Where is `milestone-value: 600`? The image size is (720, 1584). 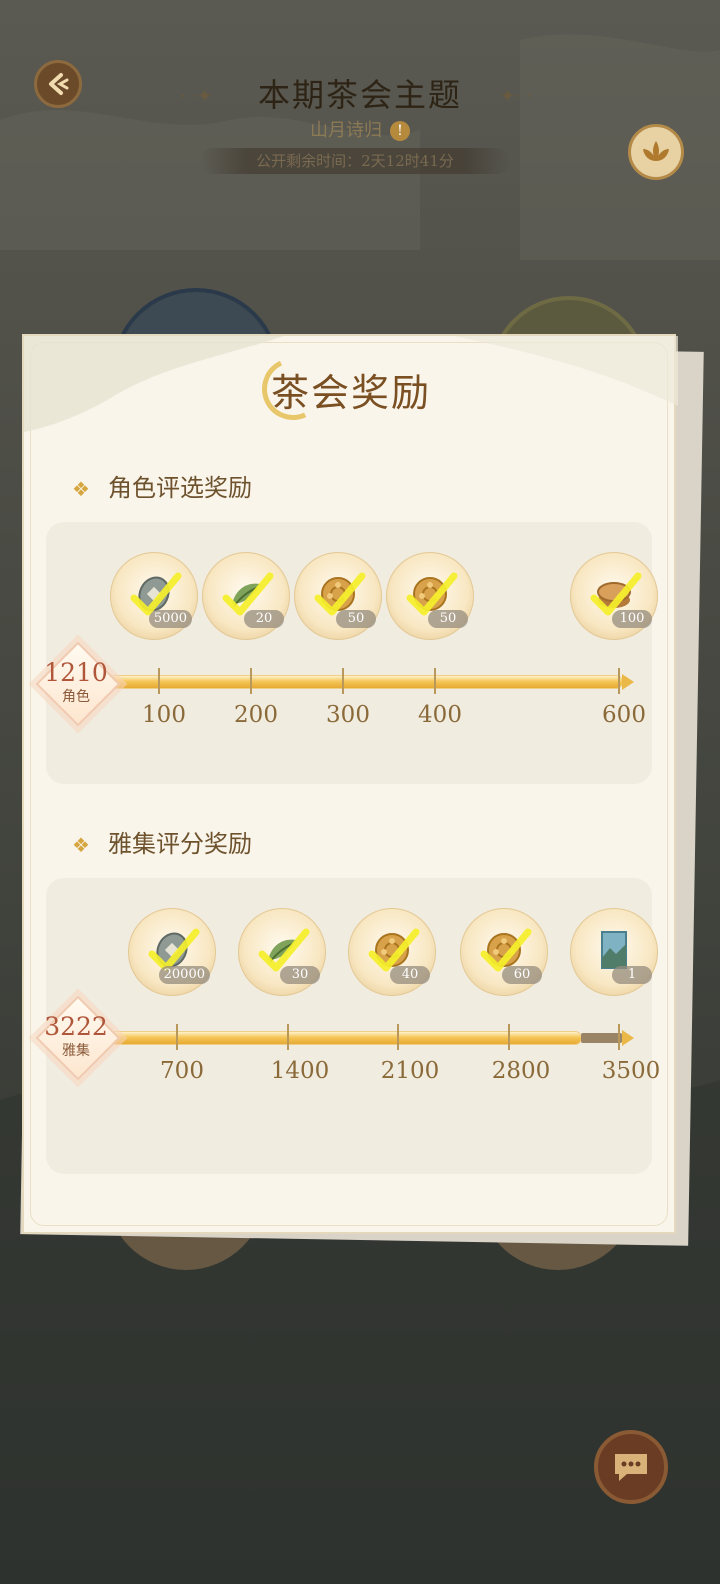
milestone-value: 600 is located at coordinates (624, 715).